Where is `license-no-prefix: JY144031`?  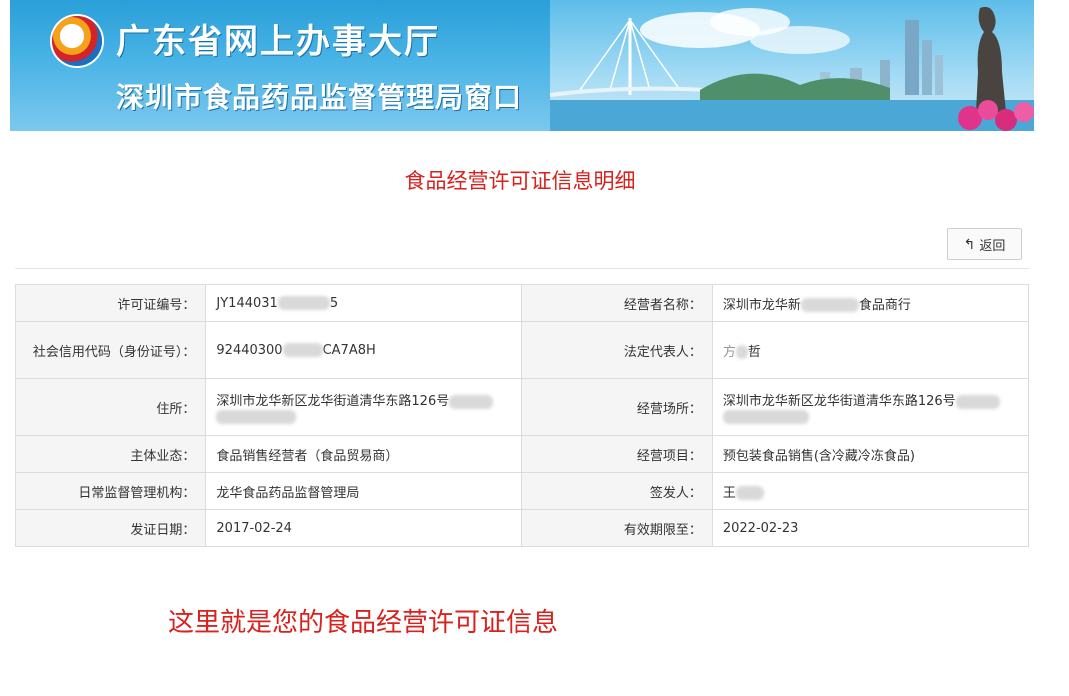
license-no-prefix: JY144031 is located at coordinates (247, 303).